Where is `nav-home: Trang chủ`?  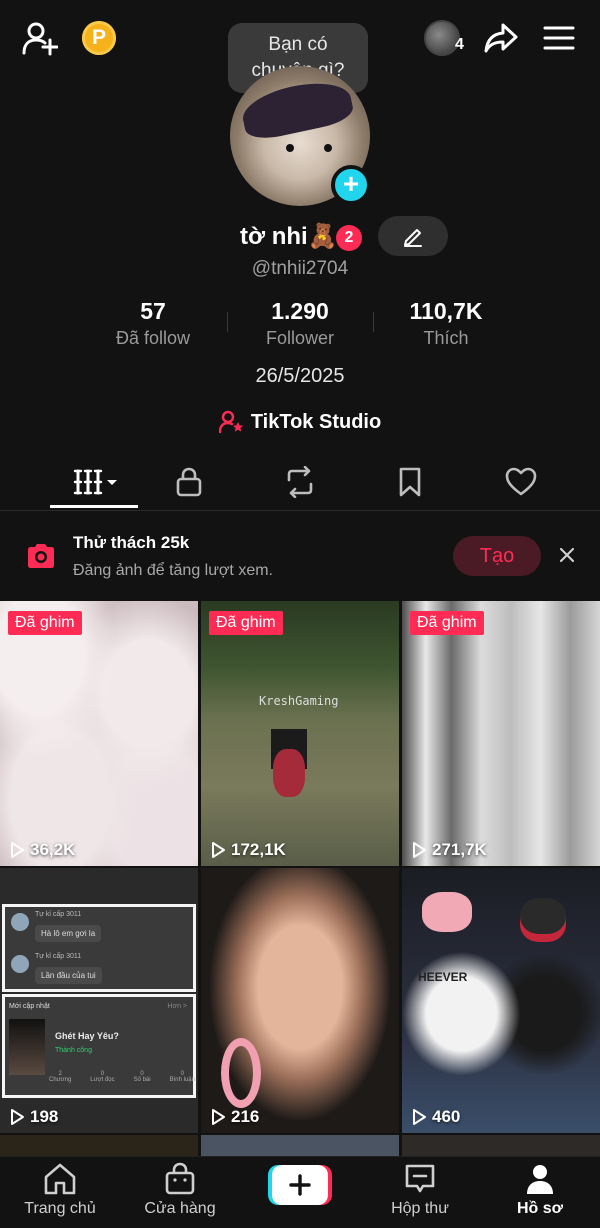
nav-home: Trang chủ is located at coordinates (60, 1192).